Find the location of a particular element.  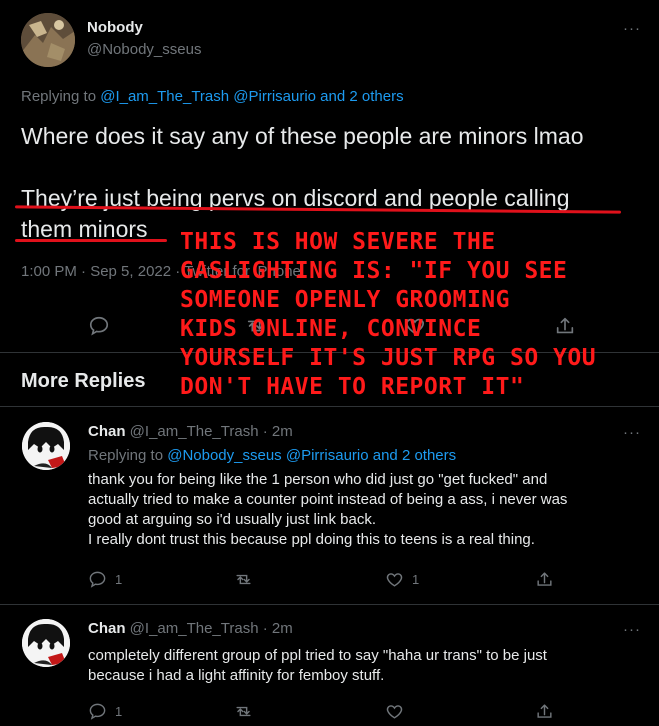

author-handle: @Nobody_sseus is located at coordinates (144, 49).